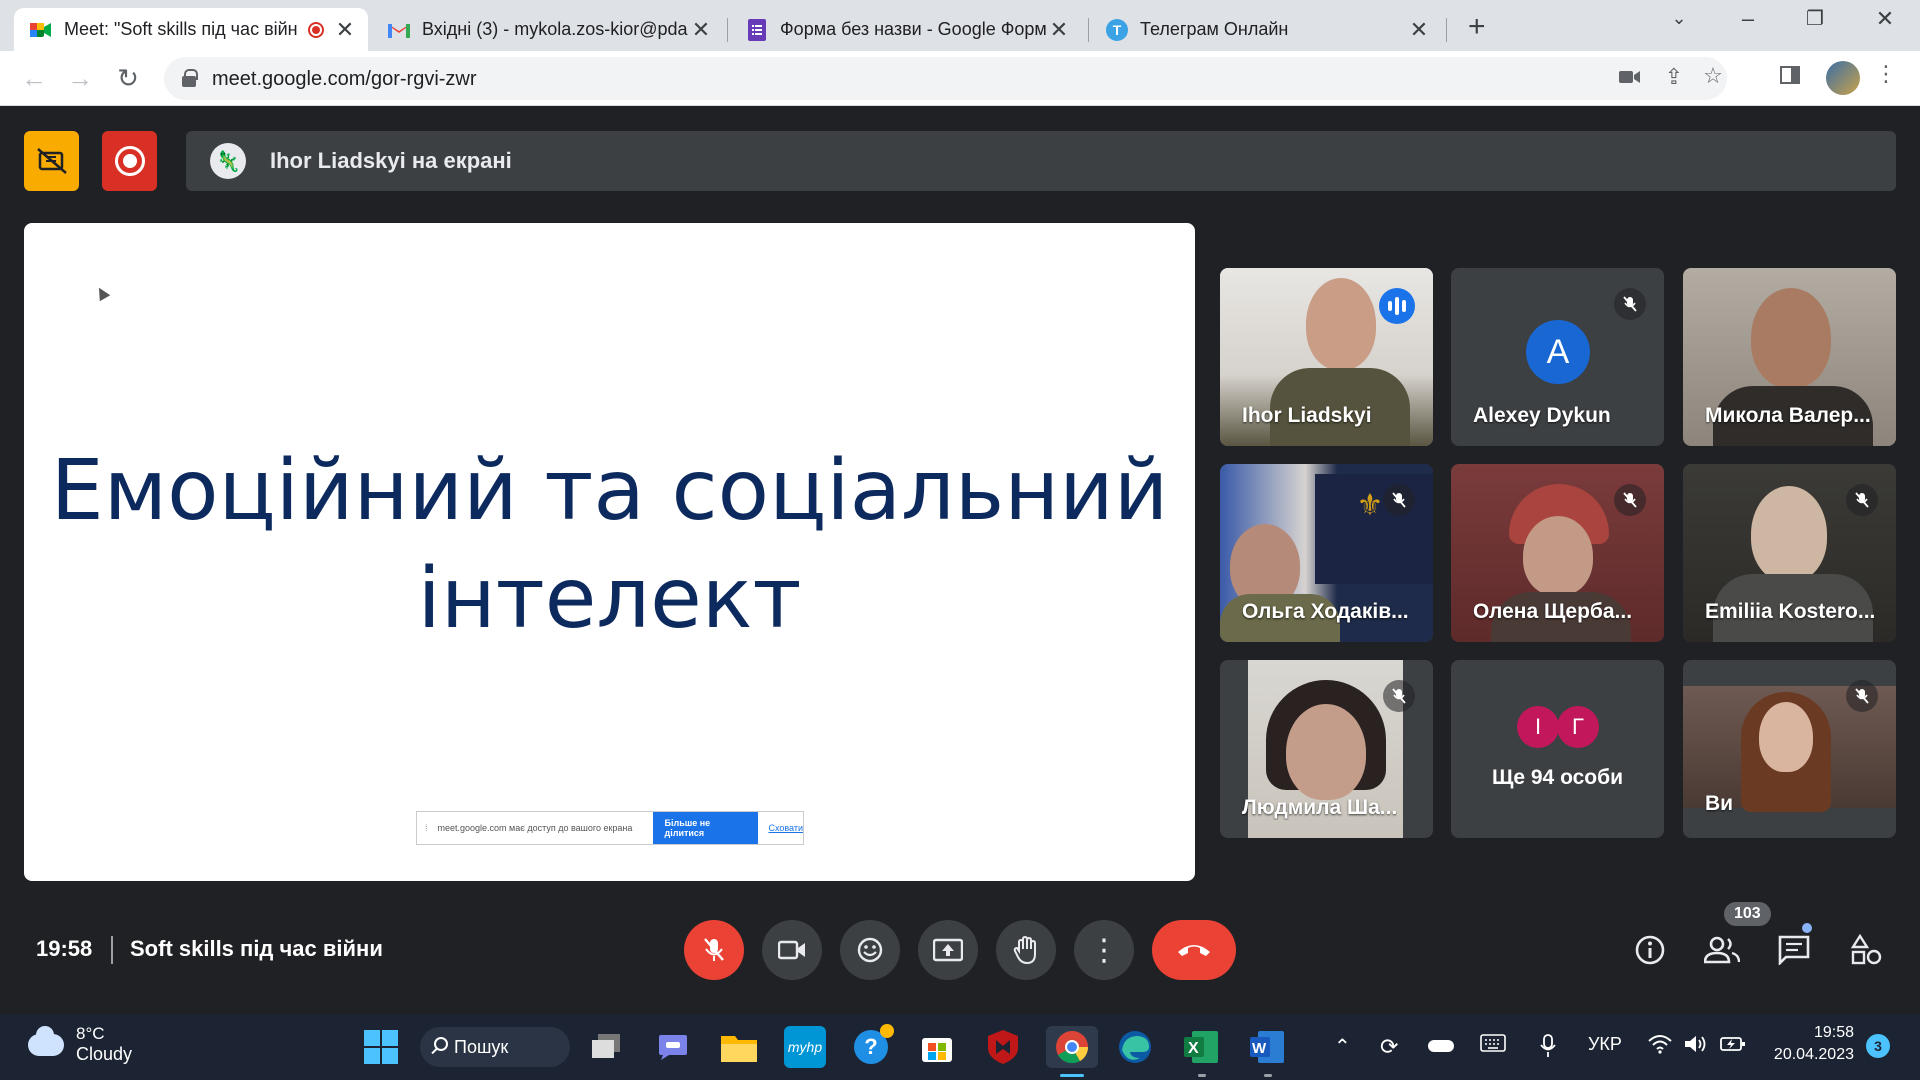 Image resolution: width=1920 pixels, height=1080 pixels. I want to click on wifi-icon, so click(1660, 1046).